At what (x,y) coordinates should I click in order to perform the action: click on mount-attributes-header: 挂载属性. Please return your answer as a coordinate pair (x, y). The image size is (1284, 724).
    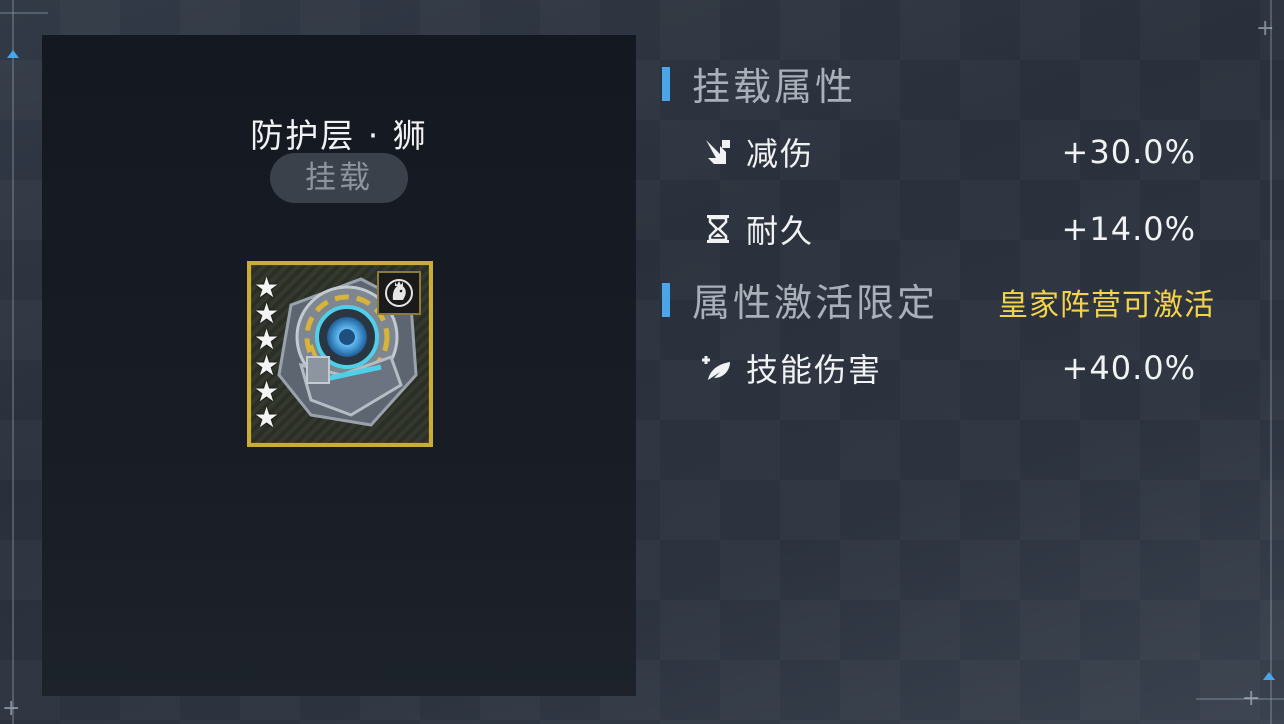
    Looking at the image, I should click on (759, 83).